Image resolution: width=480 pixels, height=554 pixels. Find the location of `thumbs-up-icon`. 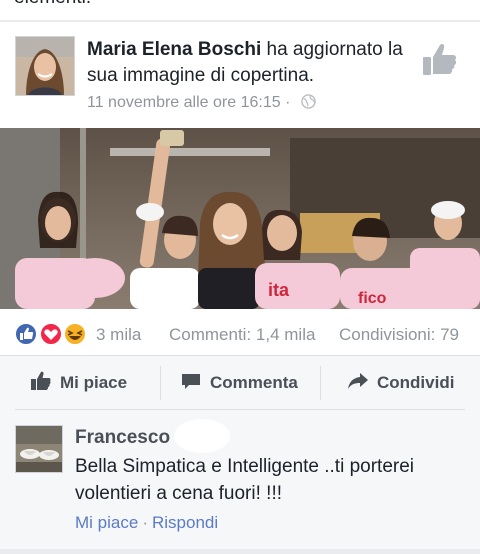

thumbs-up-icon is located at coordinates (440, 60).